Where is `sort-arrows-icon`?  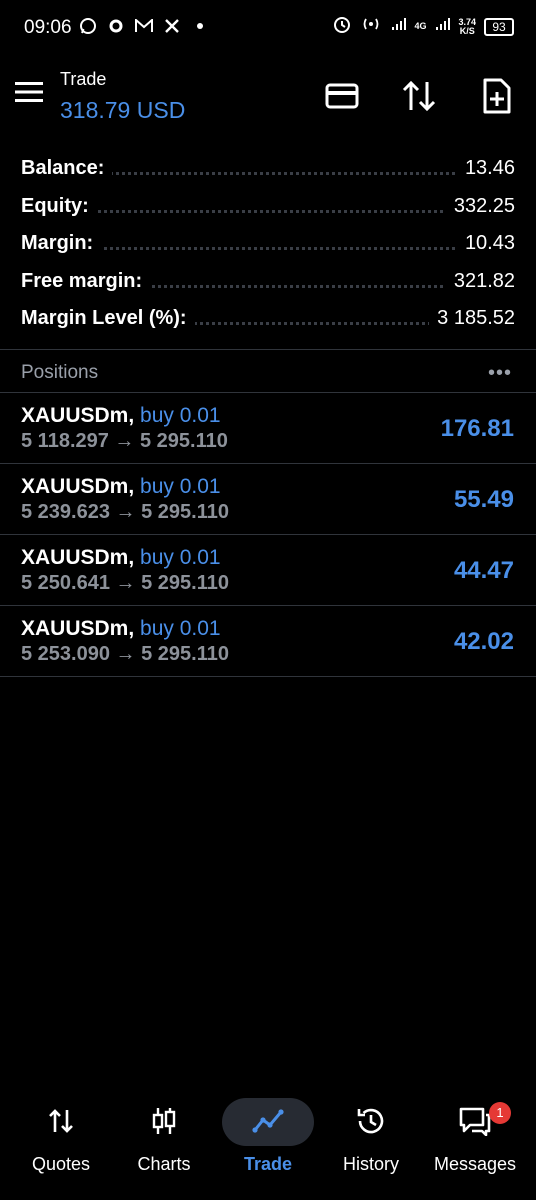
sort-arrows-icon is located at coordinates (419, 96).